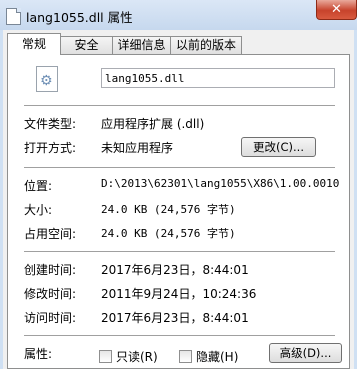 The image size is (357, 369). What do you see at coordinates (206, 45) in the screenshot?
I see `tab-previous-versions: 以前的版本` at bounding box center [206, 45].